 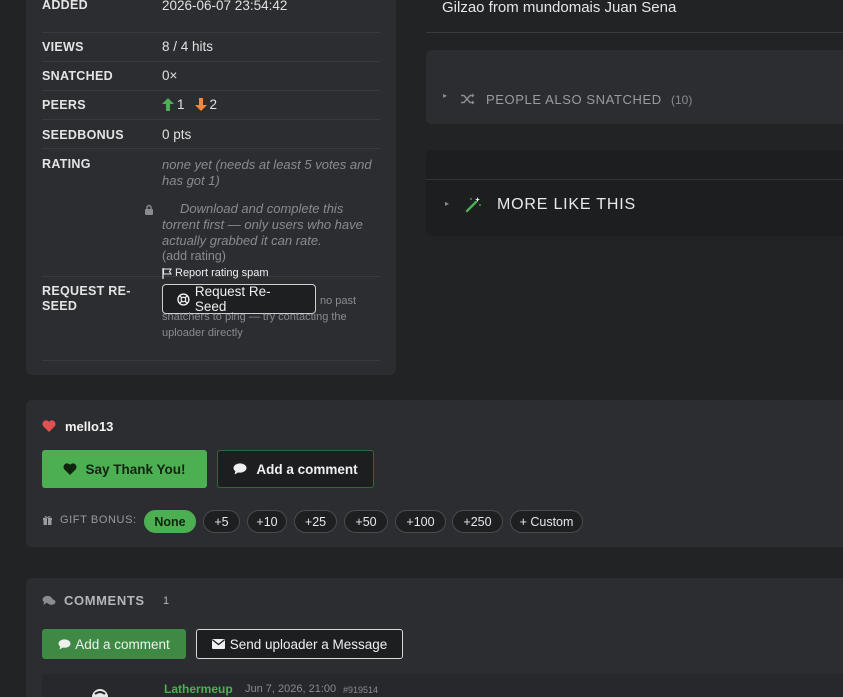 What do you see at coordinates (307, 469) in the screenshot?
I see `add-comment-label: Add a comment` at bounding box center [307, 469].